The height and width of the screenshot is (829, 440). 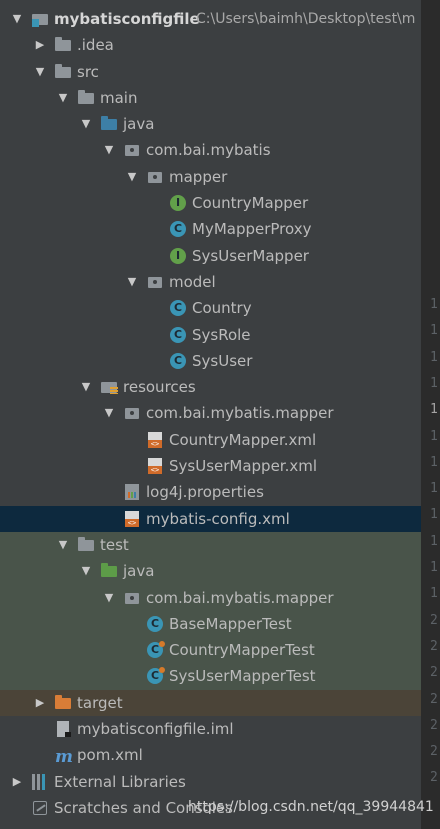 I want to click on tree-node-SysUserMapperXml: SysUserMapper.xml, so click(x=210, y=466).